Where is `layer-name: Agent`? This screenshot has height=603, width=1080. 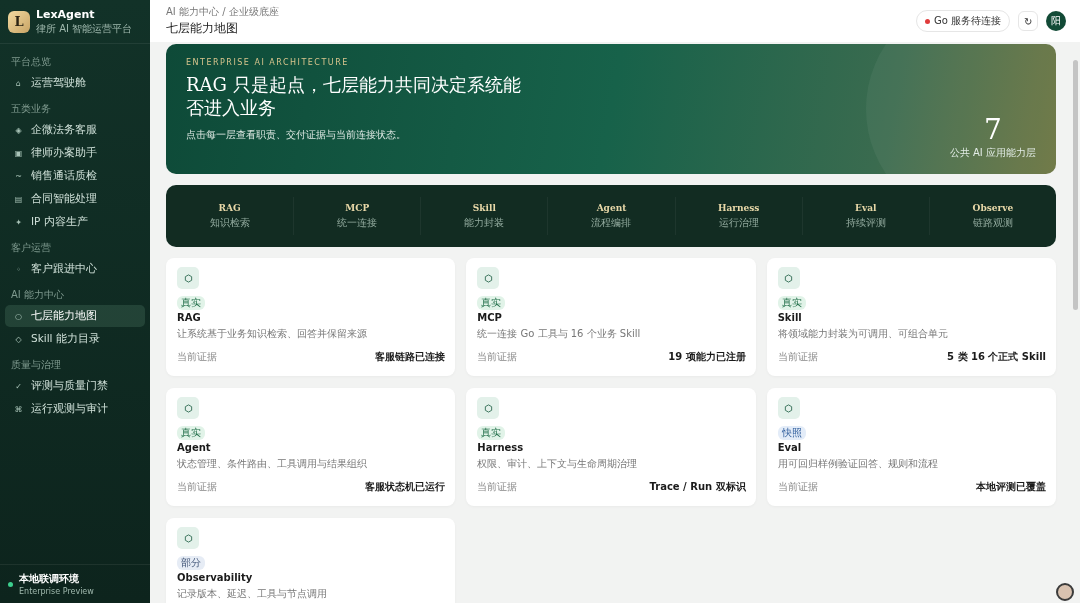 layer-name: Agent is located at coordinates (611, 207).